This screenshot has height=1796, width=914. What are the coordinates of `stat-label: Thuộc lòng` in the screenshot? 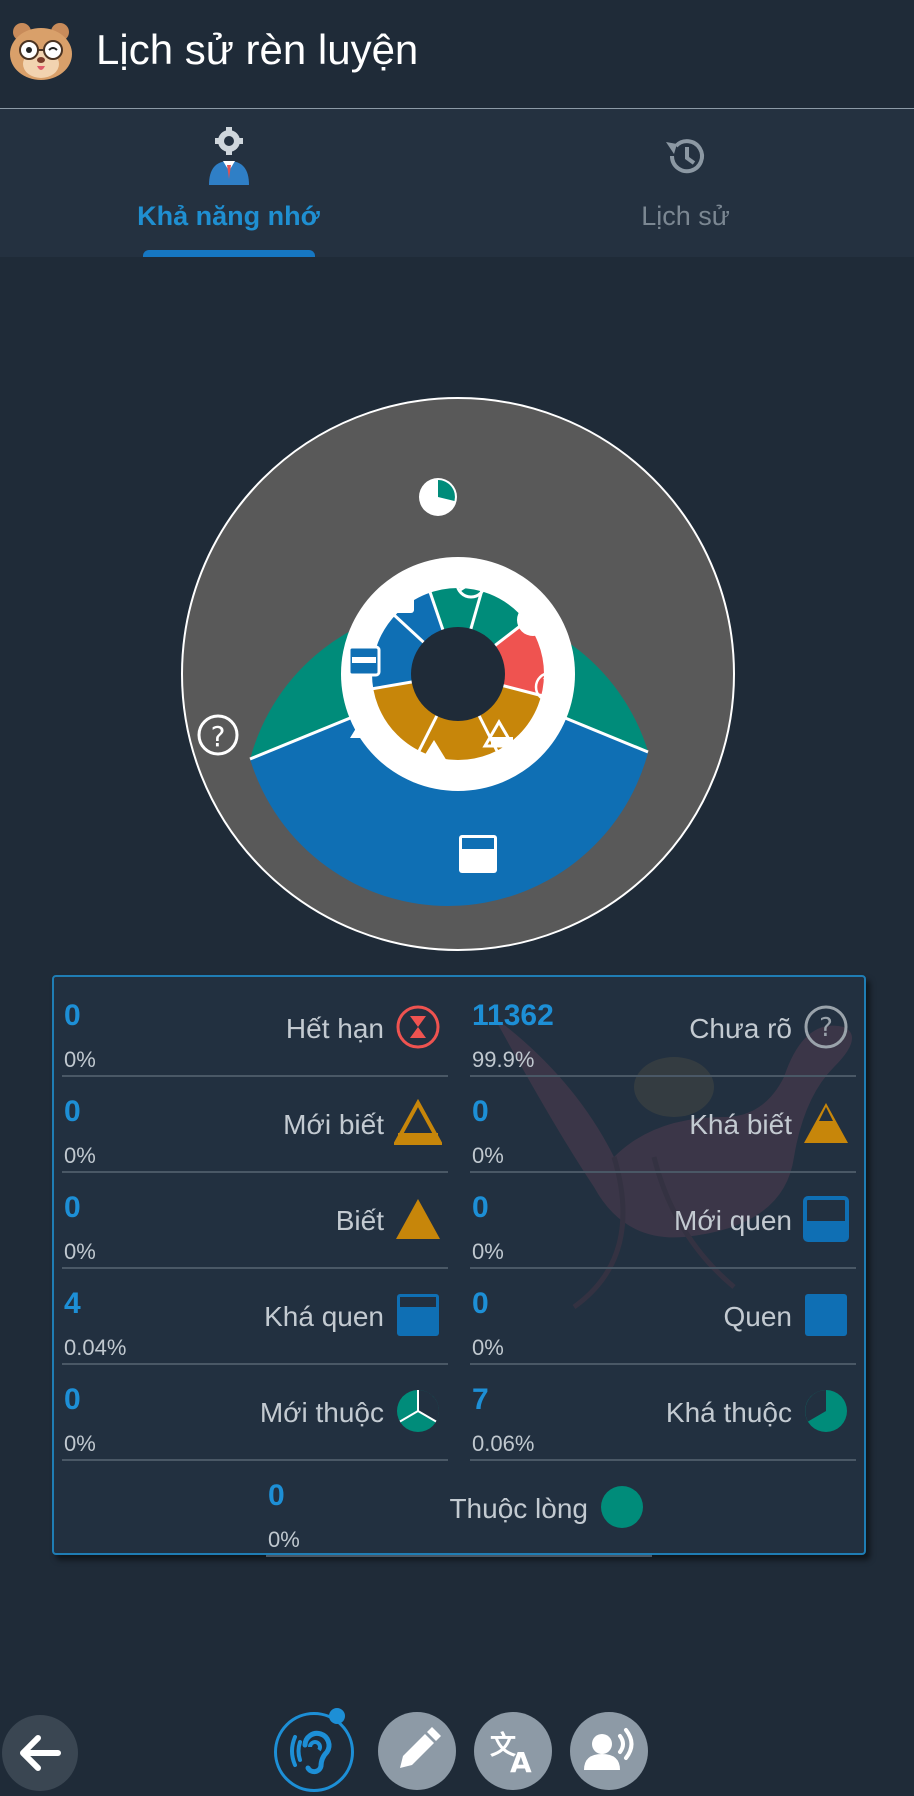 It's located at (518, 1508).